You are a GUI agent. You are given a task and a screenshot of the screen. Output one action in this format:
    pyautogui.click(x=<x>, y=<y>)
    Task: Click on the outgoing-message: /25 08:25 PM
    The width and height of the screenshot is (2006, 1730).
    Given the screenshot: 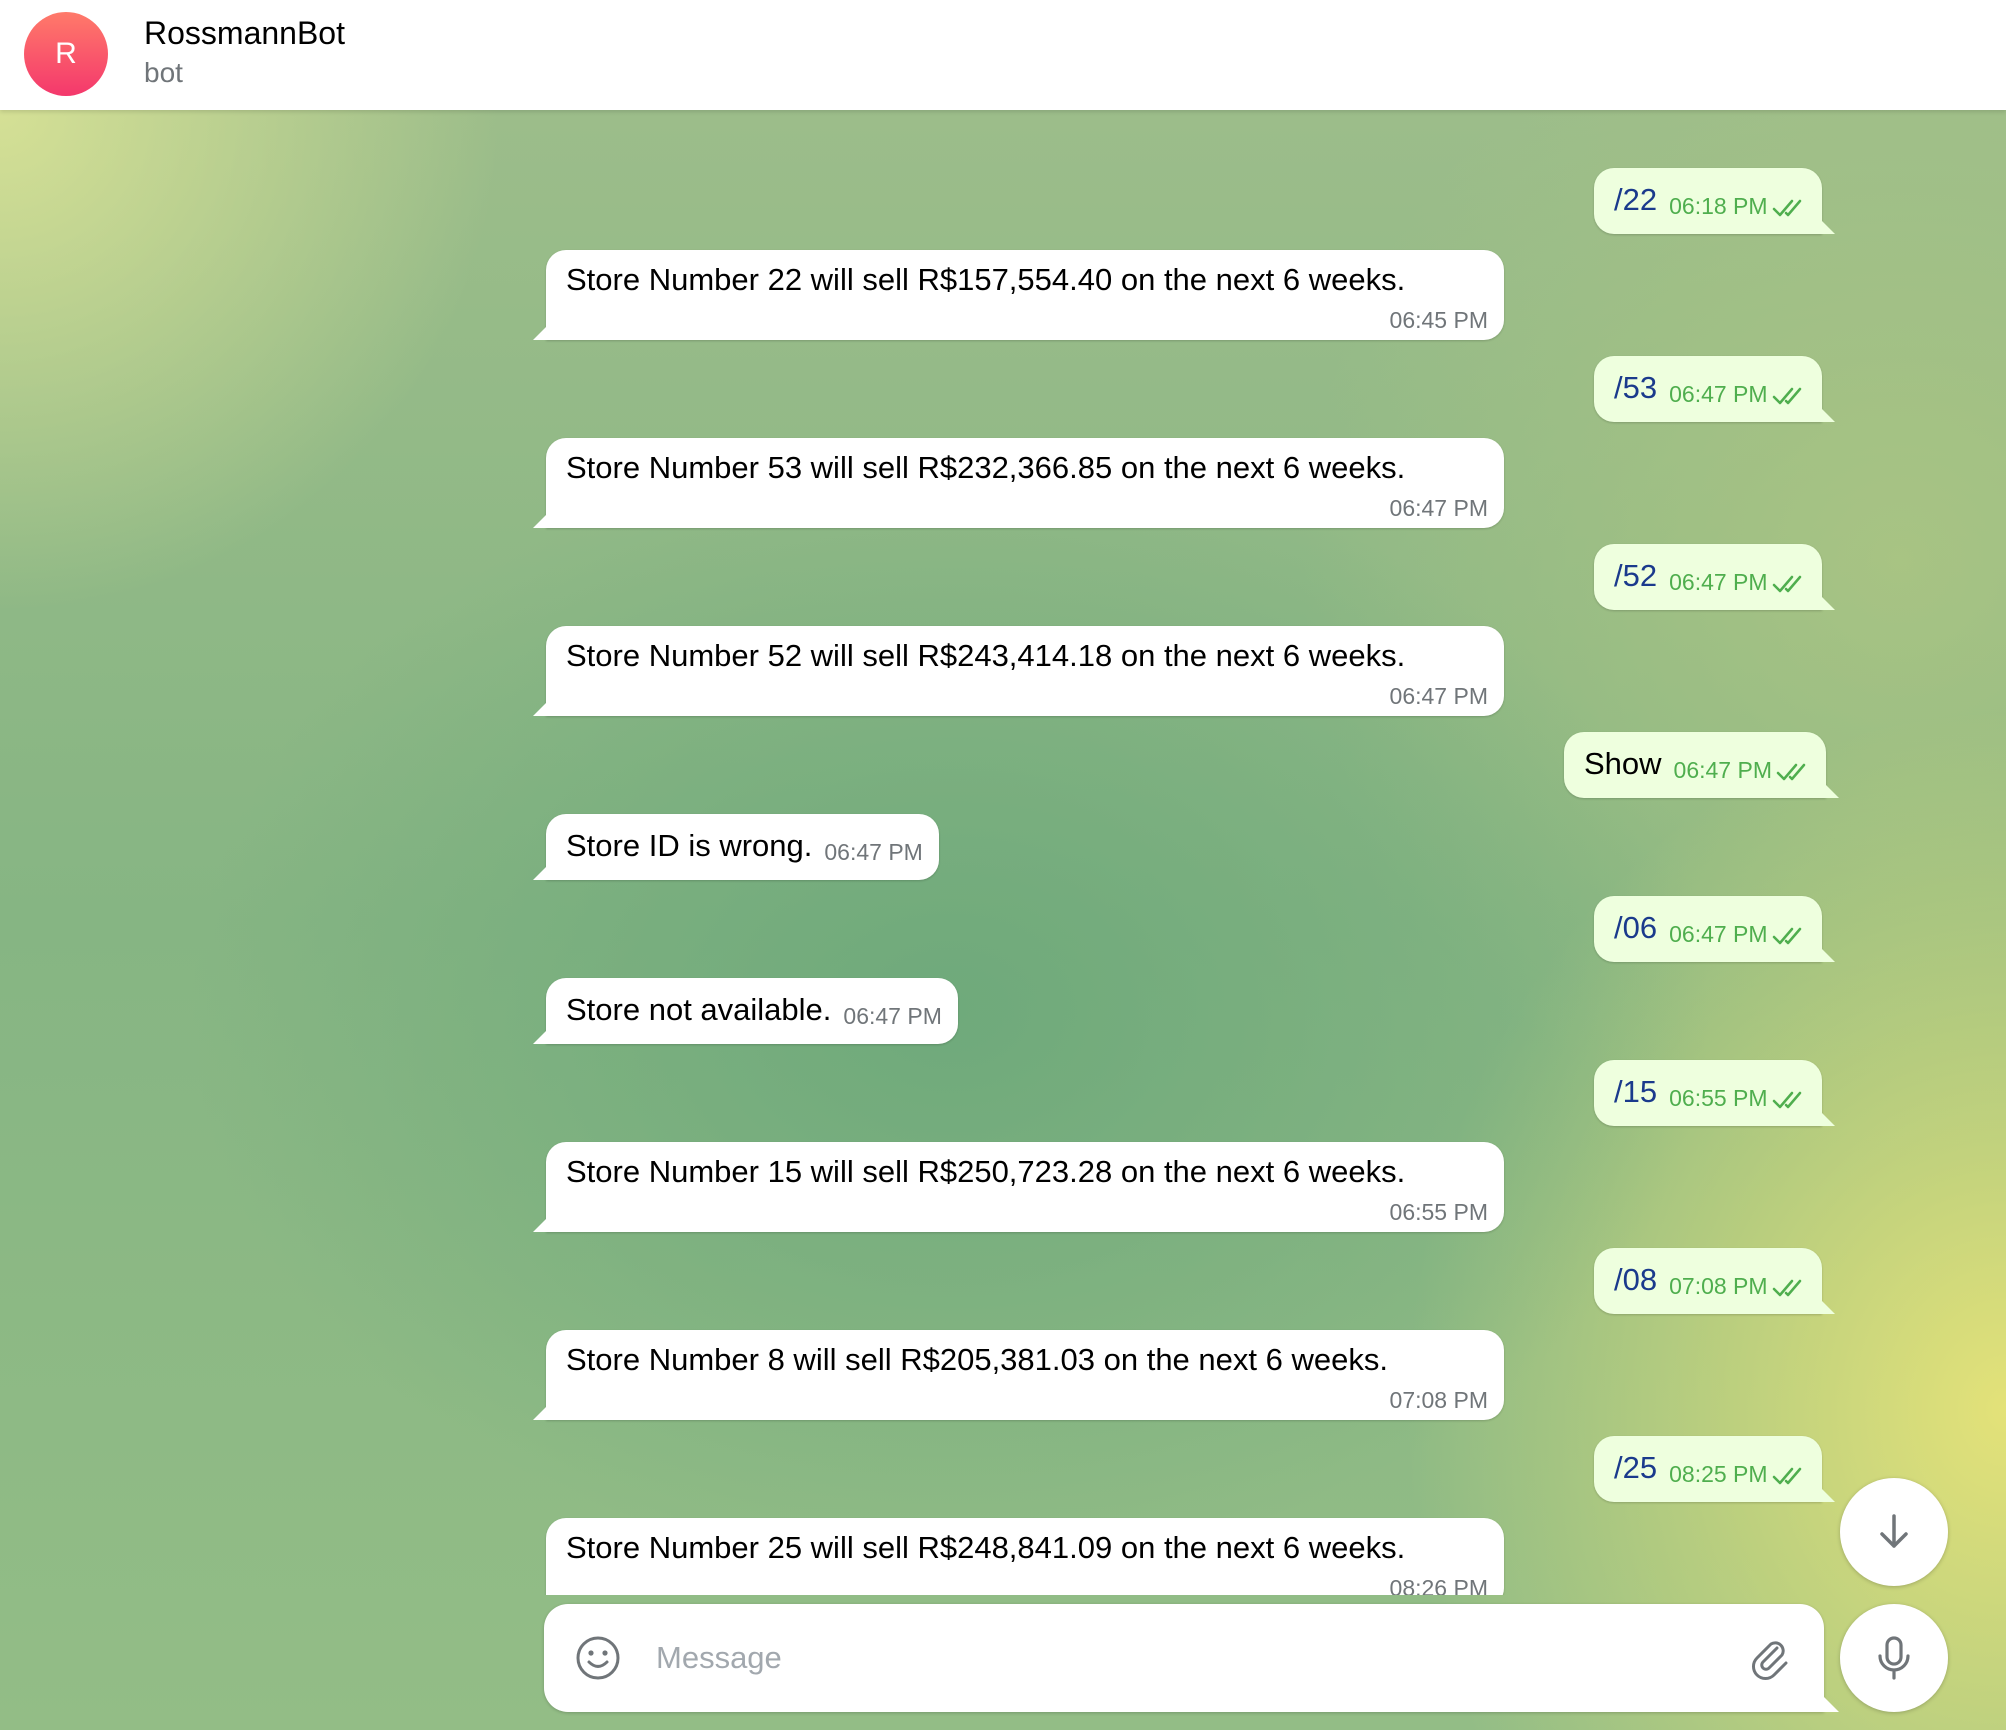 What is the action you would take?
    pyautogui.click(x=1714, y=1469)
    